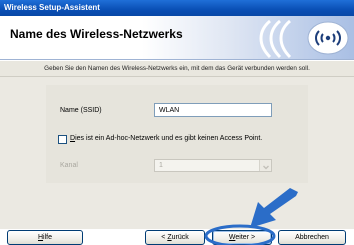  Describe the element at coordinates (265, 165) in the screenshot. I see `chevron-down-icon` at that location.